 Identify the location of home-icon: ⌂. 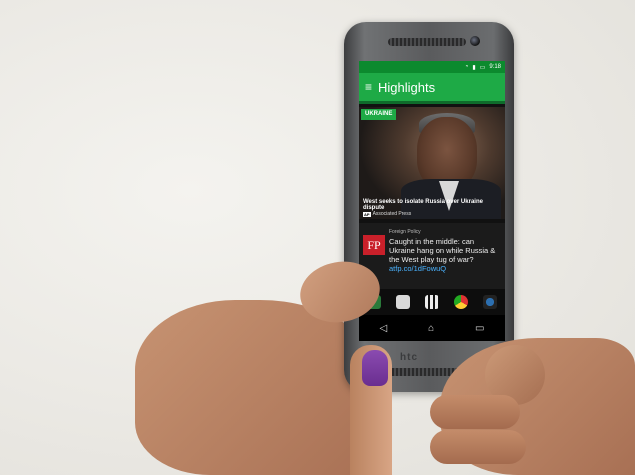
(431, 328).